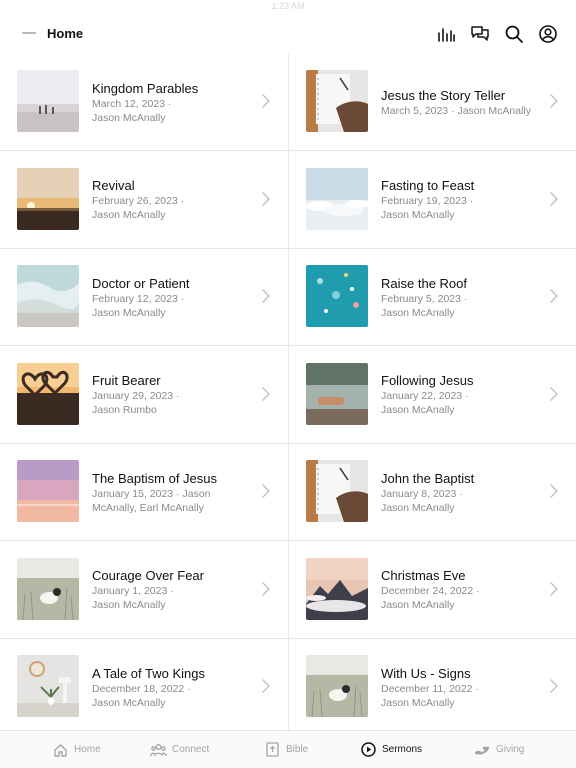 This screenshot has width=576, height=768. Describe the element at coordinates (288, 7) in the screenshot. I see `status-bar: 1:23 AM` at that location.